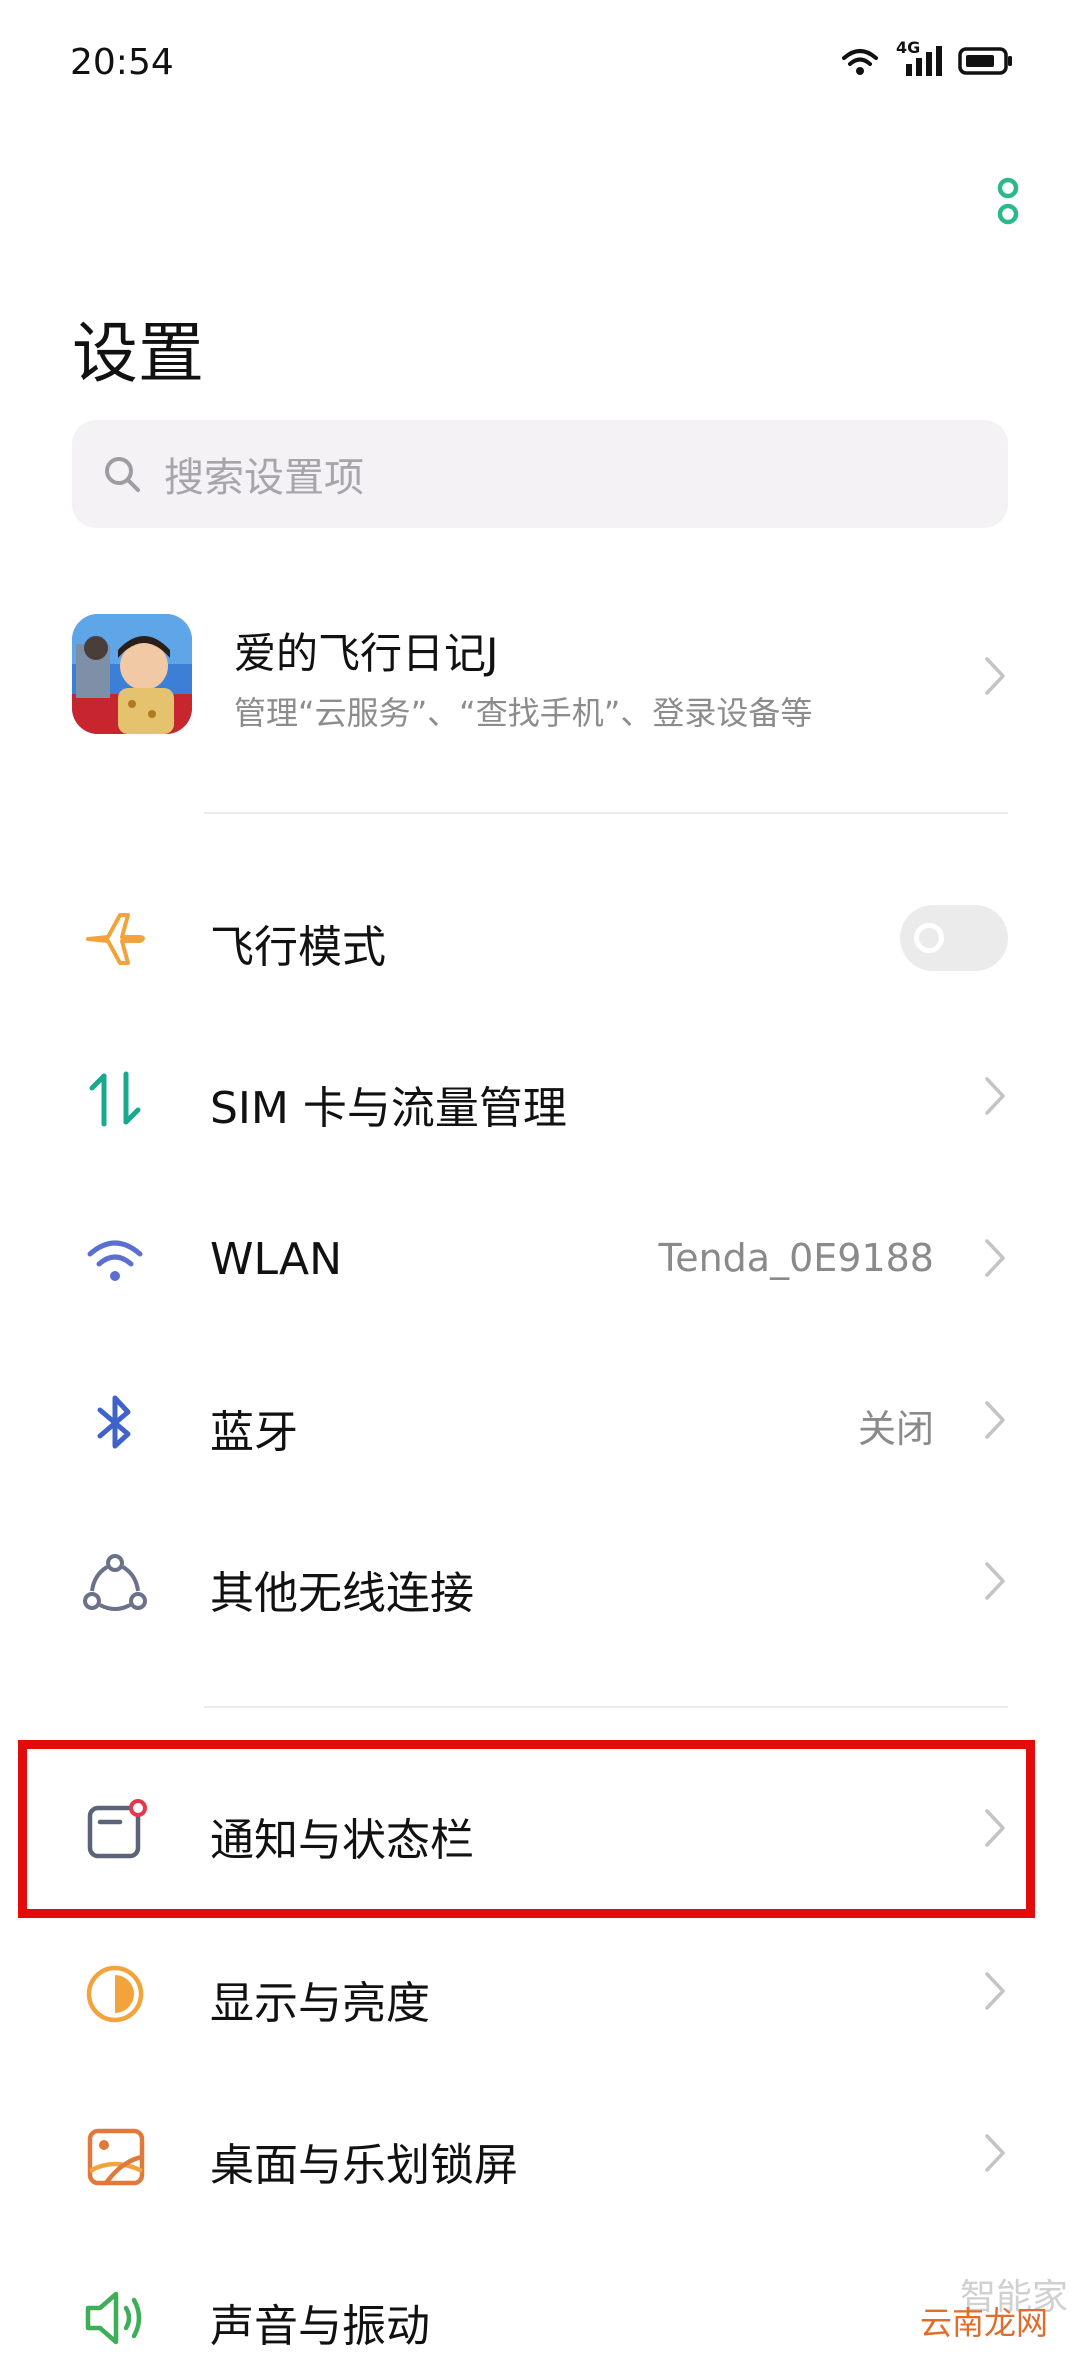  I want to click on search-input: 搜索设置项, so click(540, 474).